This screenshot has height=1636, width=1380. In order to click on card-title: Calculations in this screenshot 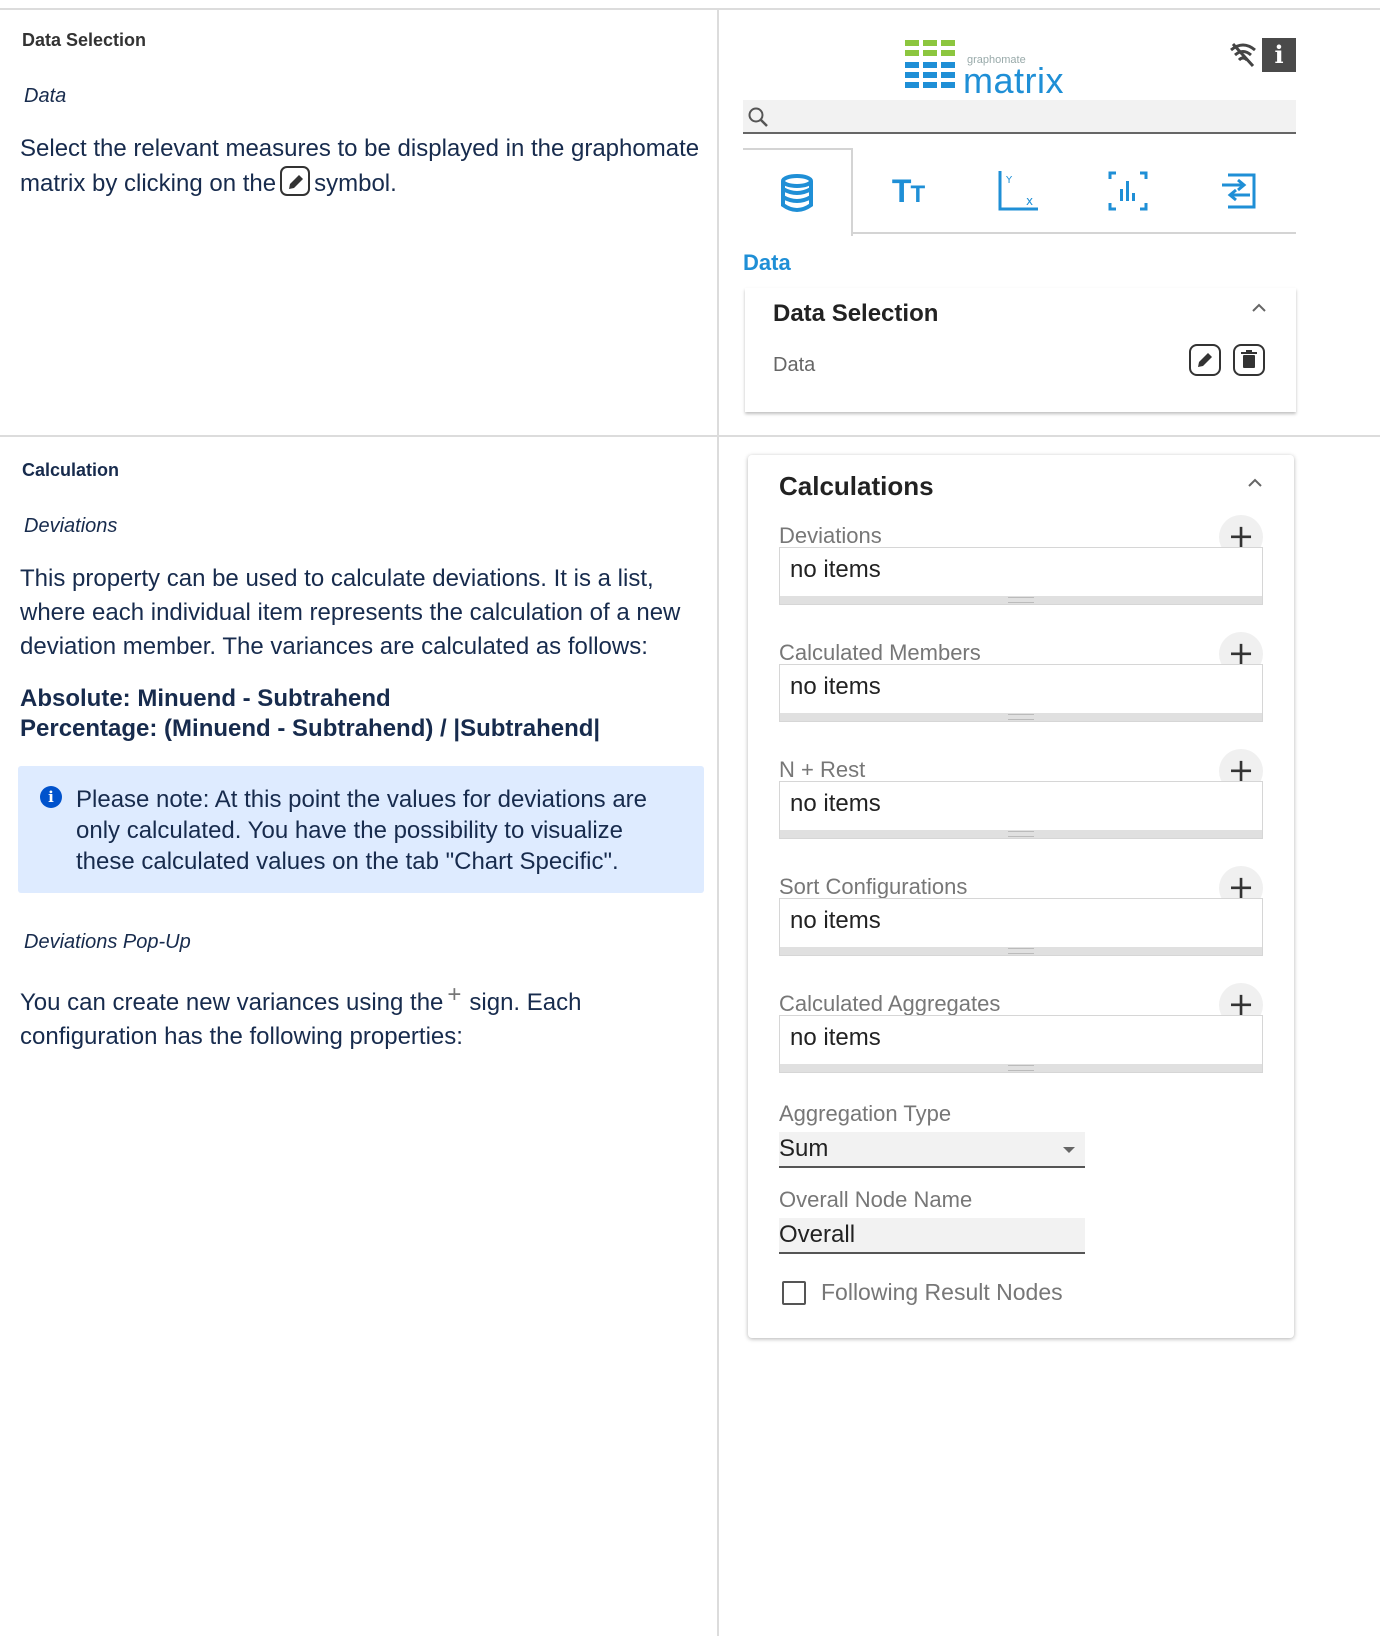, I will do `click(856, 486)`.